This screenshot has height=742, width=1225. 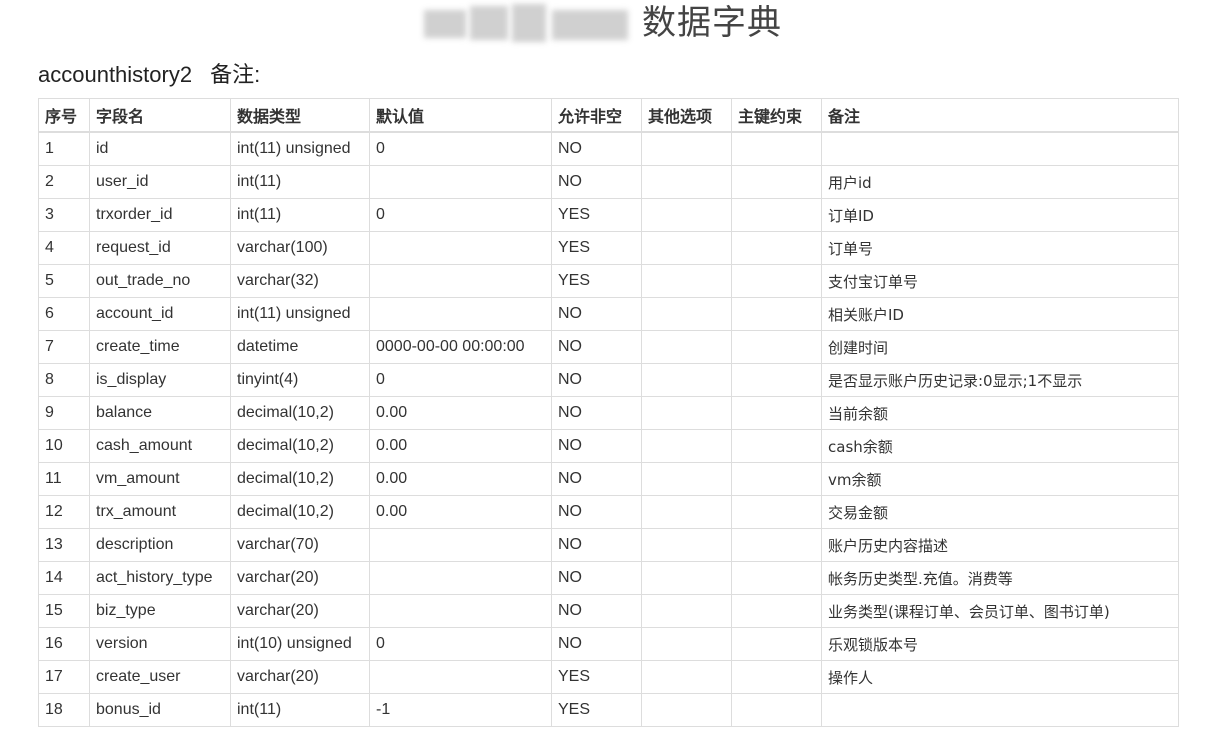 I want to click on cell-field-name: create_user, so click(x=160, y=677).